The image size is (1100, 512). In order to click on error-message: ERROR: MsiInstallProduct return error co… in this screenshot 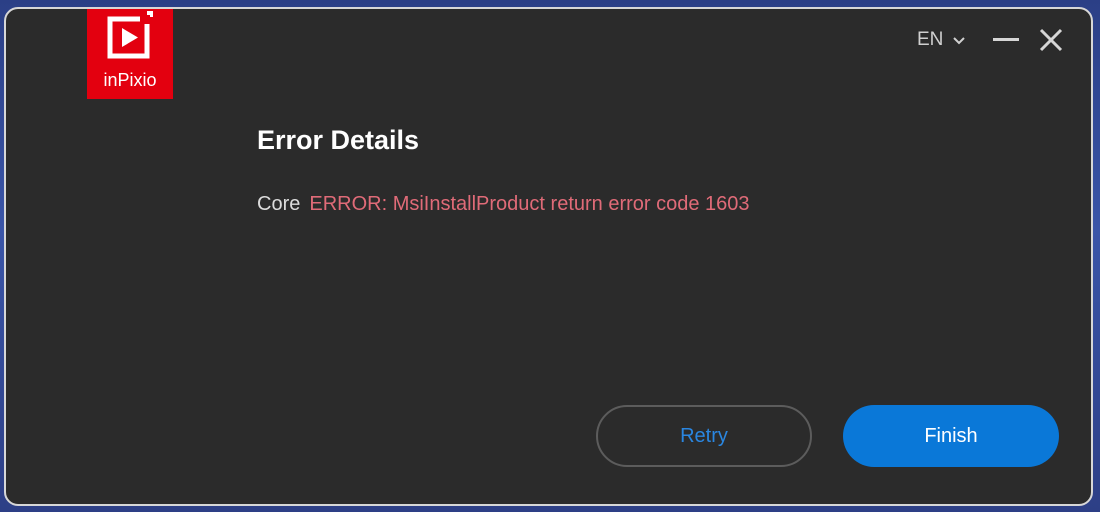, I will do `click(529, 204)`.